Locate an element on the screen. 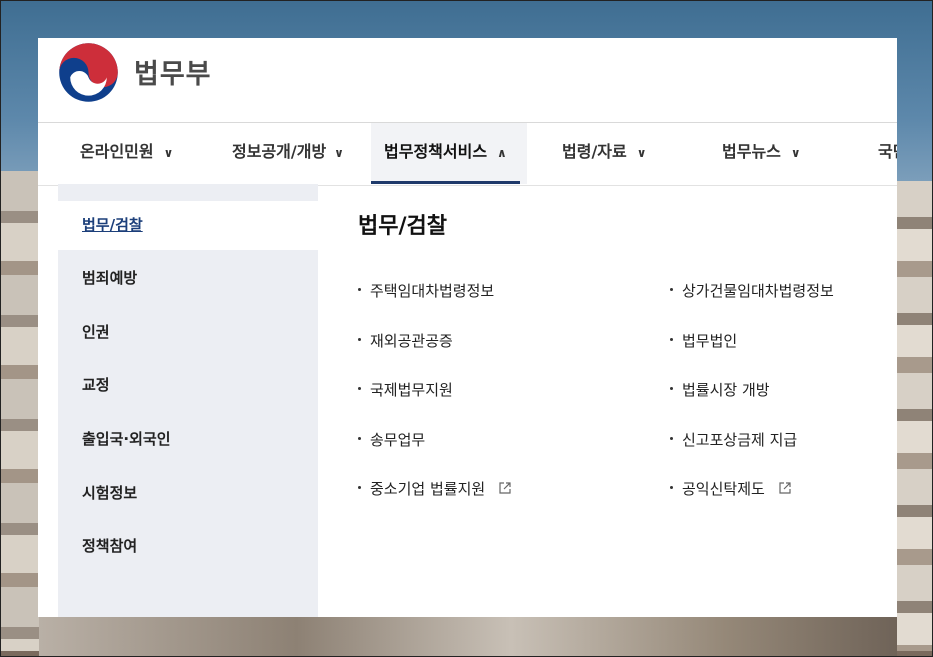 The height and width of the screenshot is (657, 933). link-reward-payment: 신고포상금제 지급 is located at coordinates (733, 439).